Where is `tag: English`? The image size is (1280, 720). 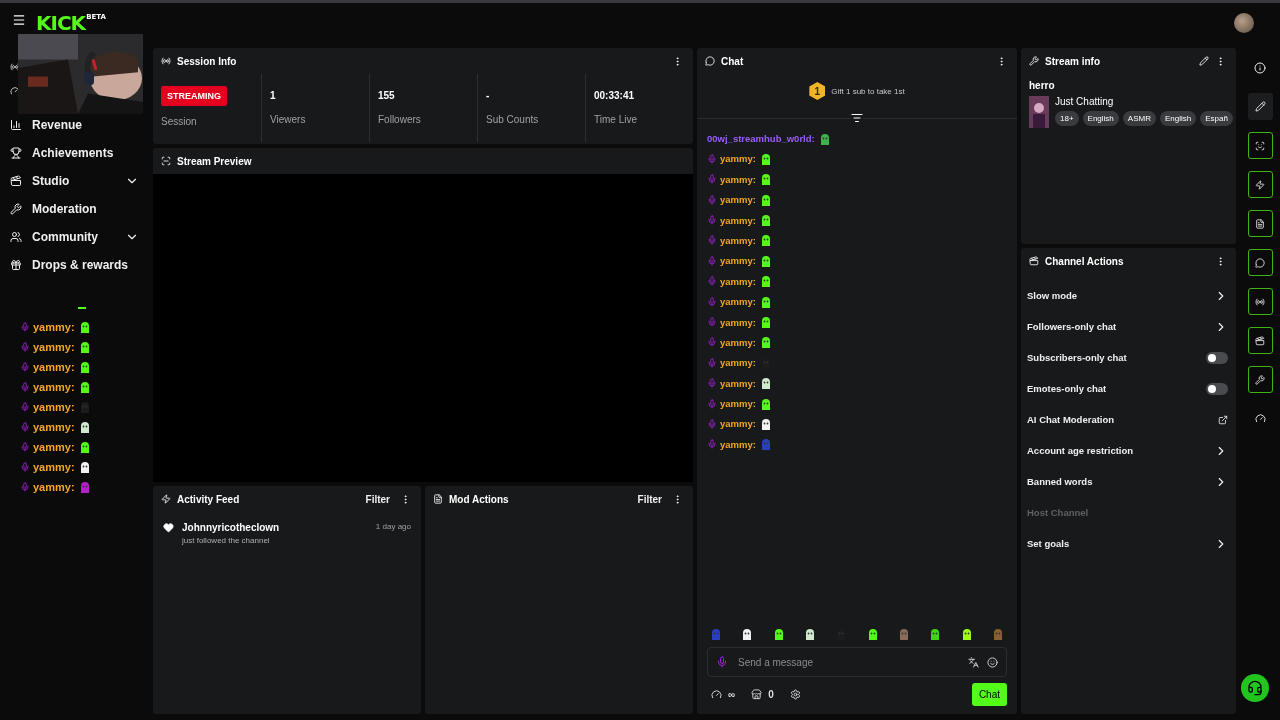
tag: English is located at coordinates (1178, 118).